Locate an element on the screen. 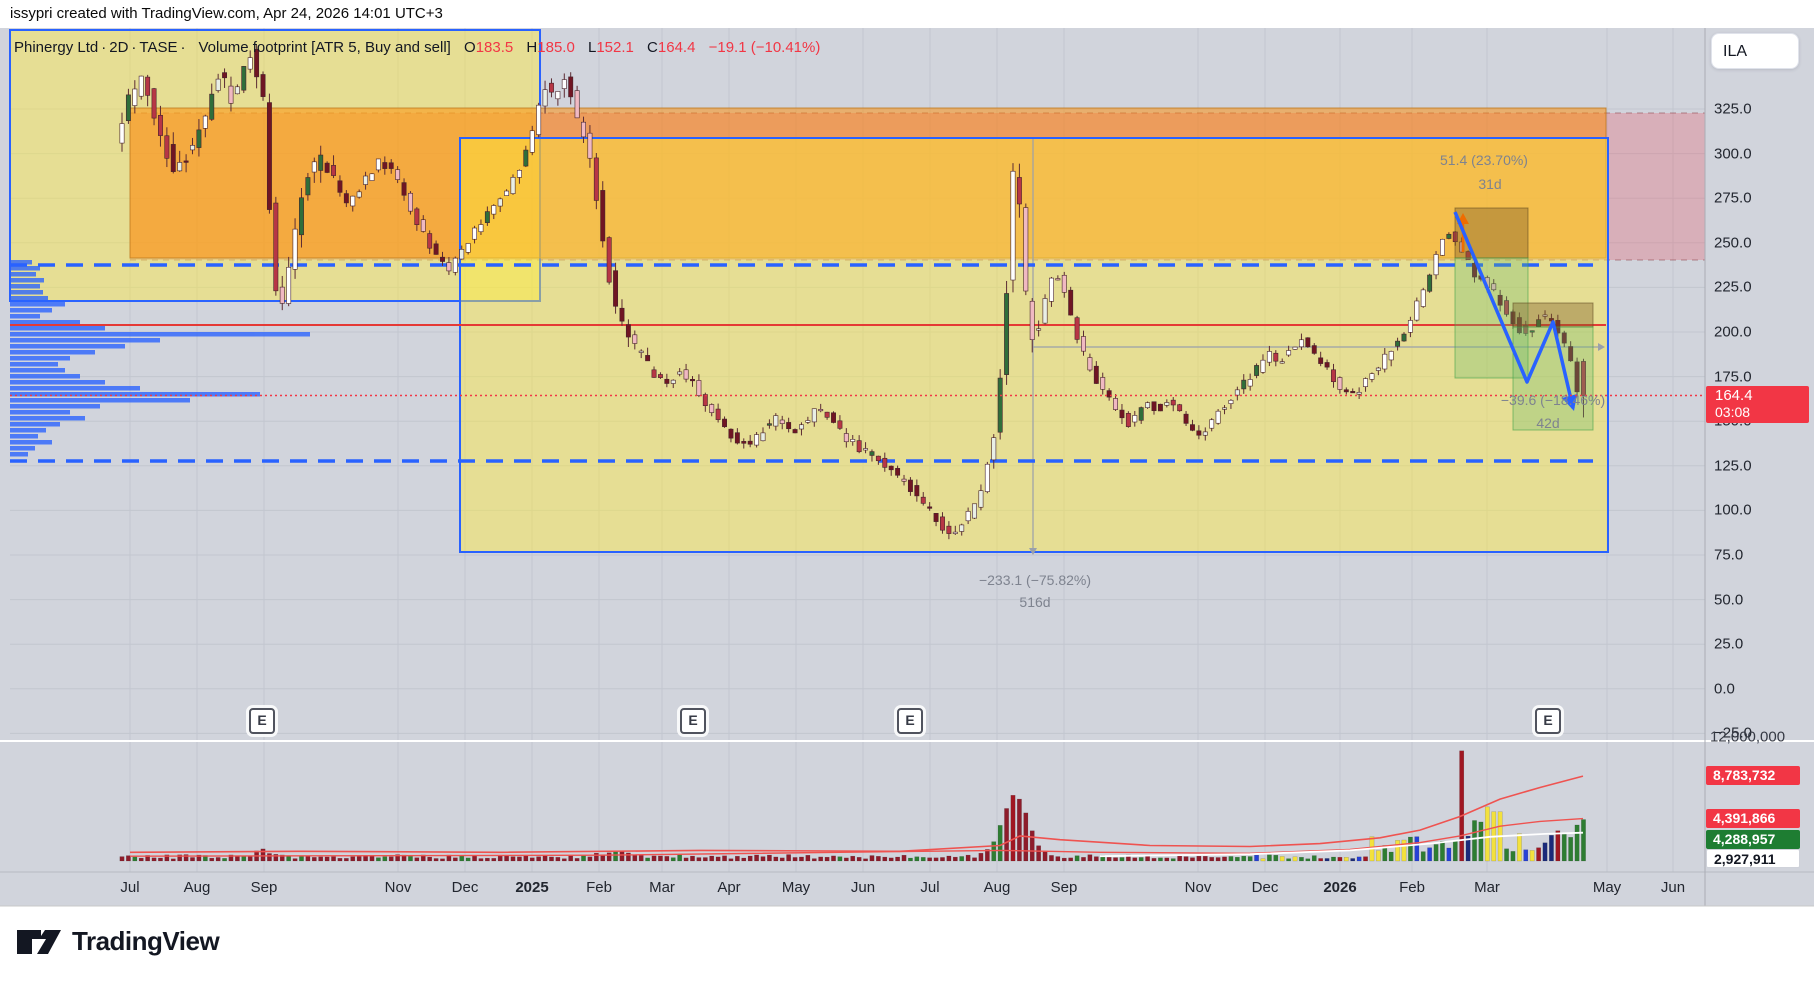 The height and width of the screenshot is (981, 1814). ohlc-open: O183.5 is located at coordinates (489, 47).